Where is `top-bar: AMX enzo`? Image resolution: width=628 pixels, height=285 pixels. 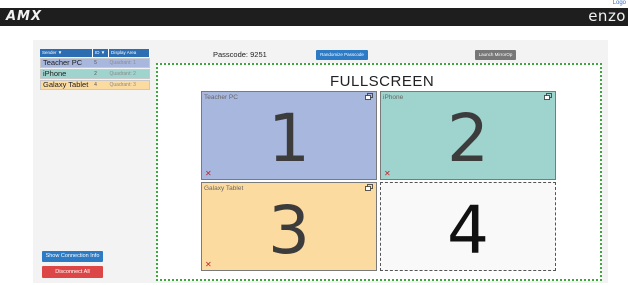 top-bar: AMX enzo is located at coordinates (314, 16).